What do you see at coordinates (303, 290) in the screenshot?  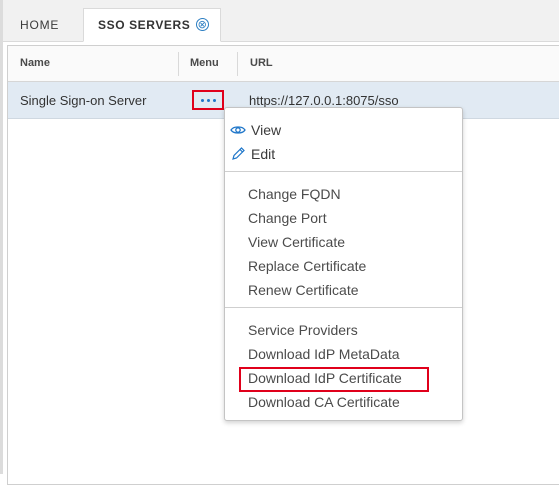 I see `menu-item-renew-certificate: Renew Certificate` at bounding box center [303, 290].